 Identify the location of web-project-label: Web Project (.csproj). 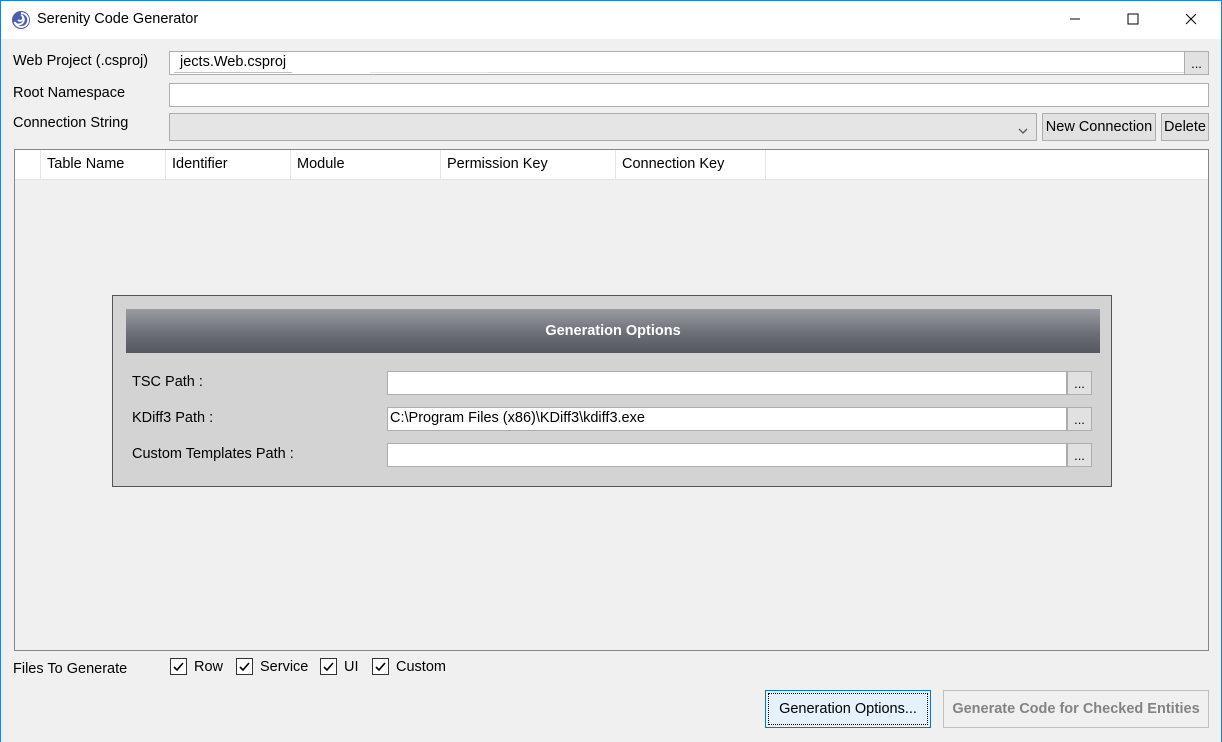
(81, 61).